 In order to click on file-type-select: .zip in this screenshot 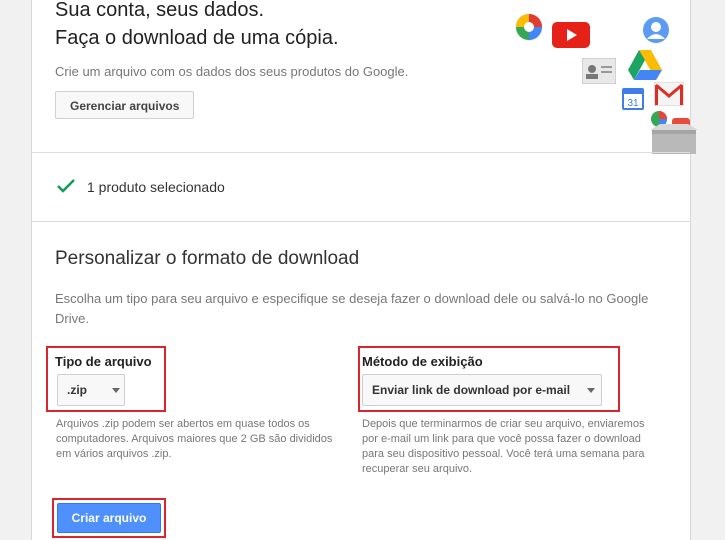, I will do `click(91, 390)`.